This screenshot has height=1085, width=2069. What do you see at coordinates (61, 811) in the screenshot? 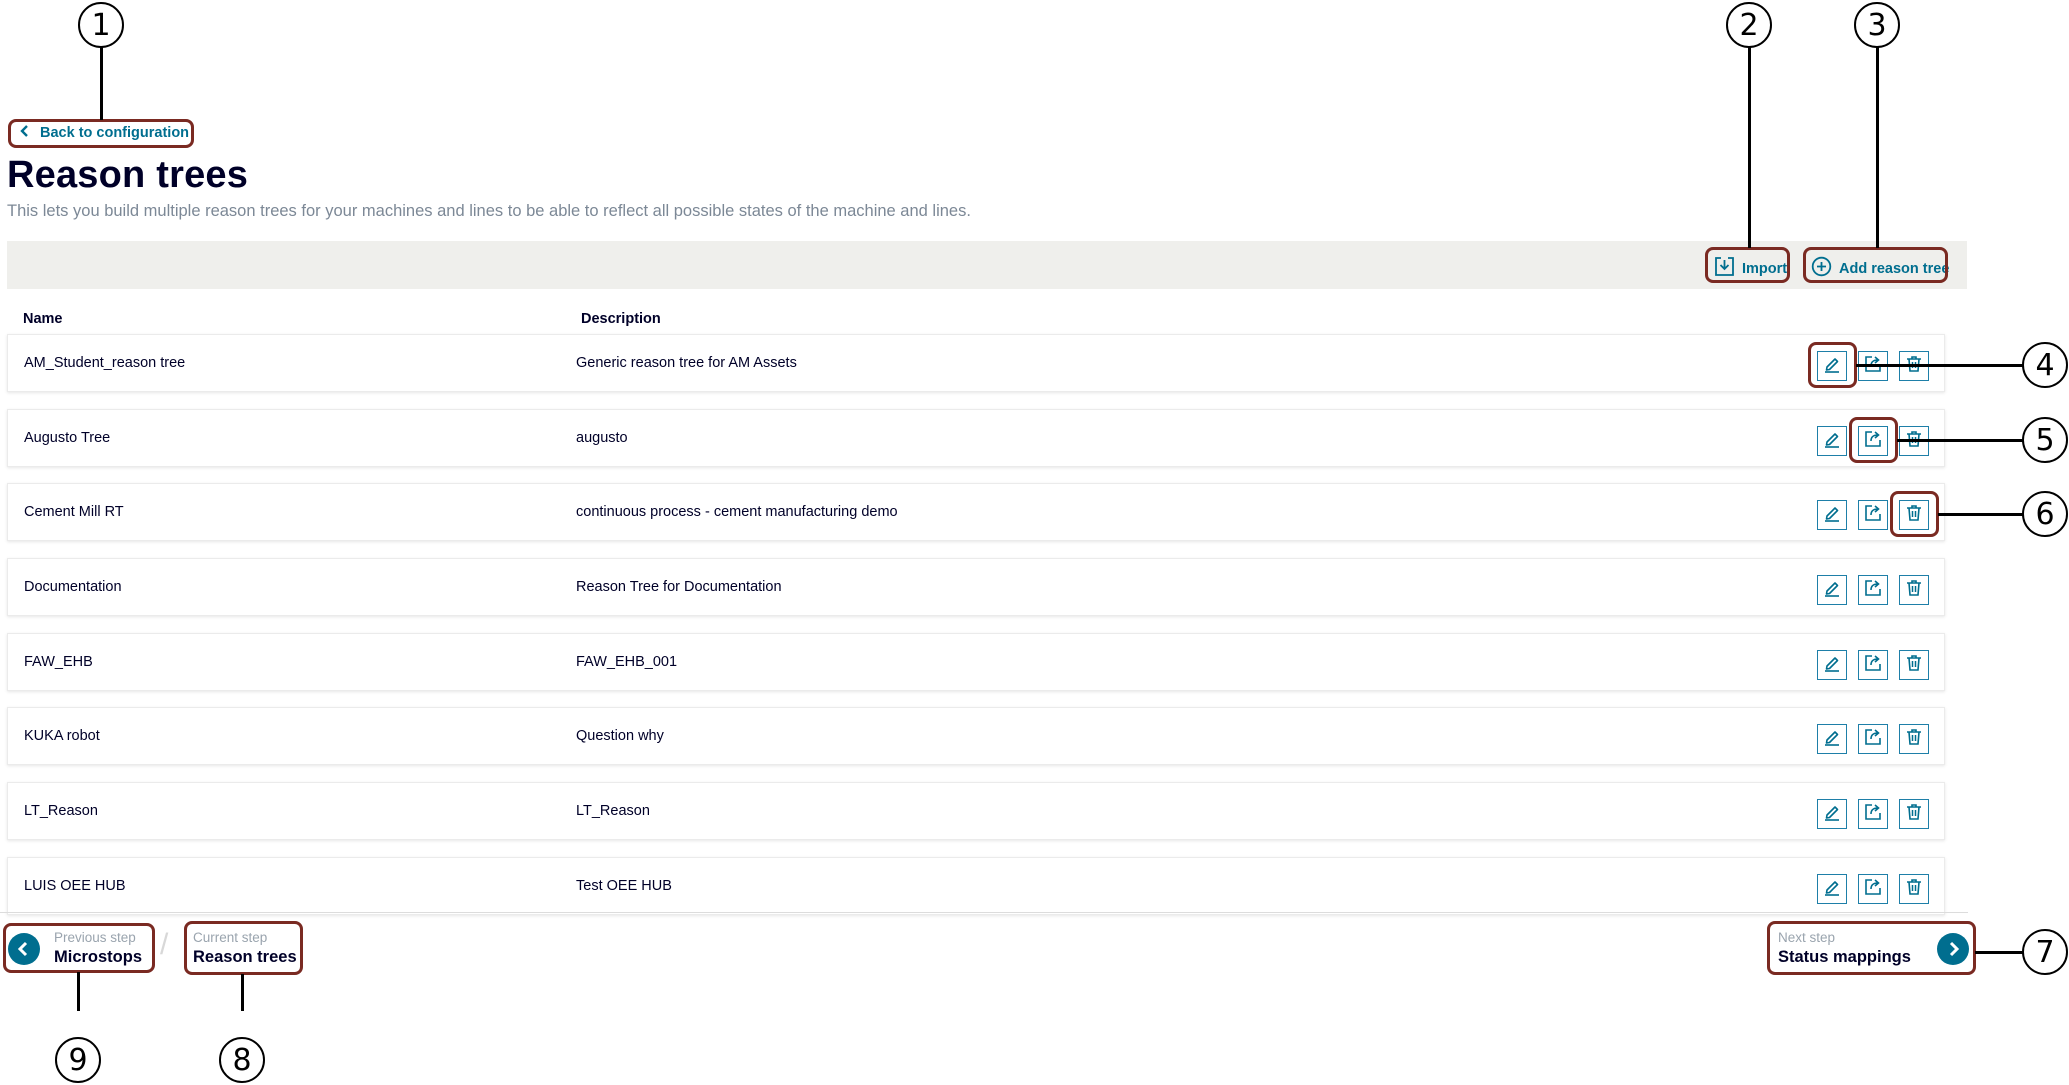
I see `row-name: LT_Reason` at bounding box center [61, 811].